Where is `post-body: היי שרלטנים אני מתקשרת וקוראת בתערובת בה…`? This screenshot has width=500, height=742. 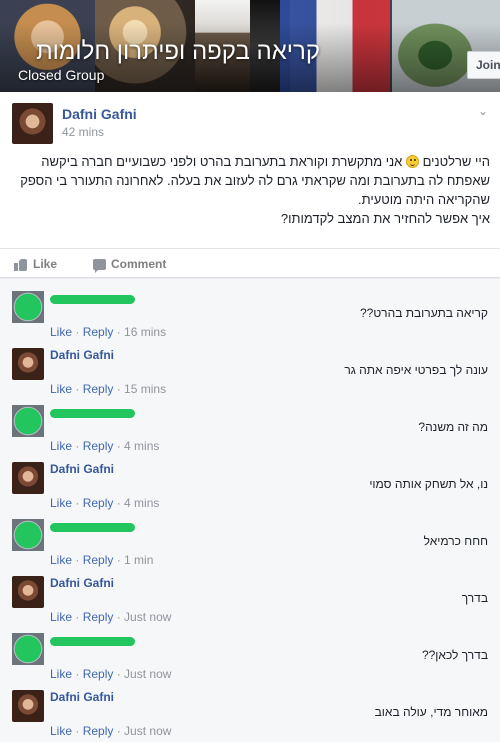
post-body: היי שרלטנים אני מתקשרת וקוראת בתערובת בה… is located at coordinates (251, 190).